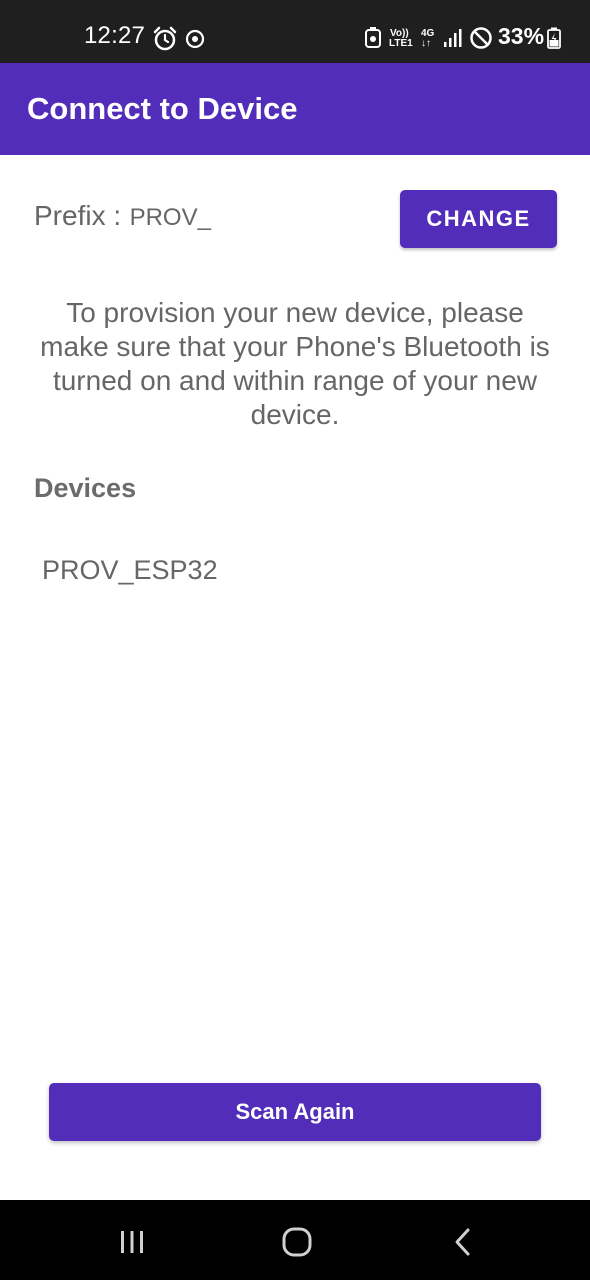 The height and width of the screenshot is (1280, 590). Describe the element at coordinates (401, 43) in the screenshot. I see `volte-line2: LTE1` at that location.